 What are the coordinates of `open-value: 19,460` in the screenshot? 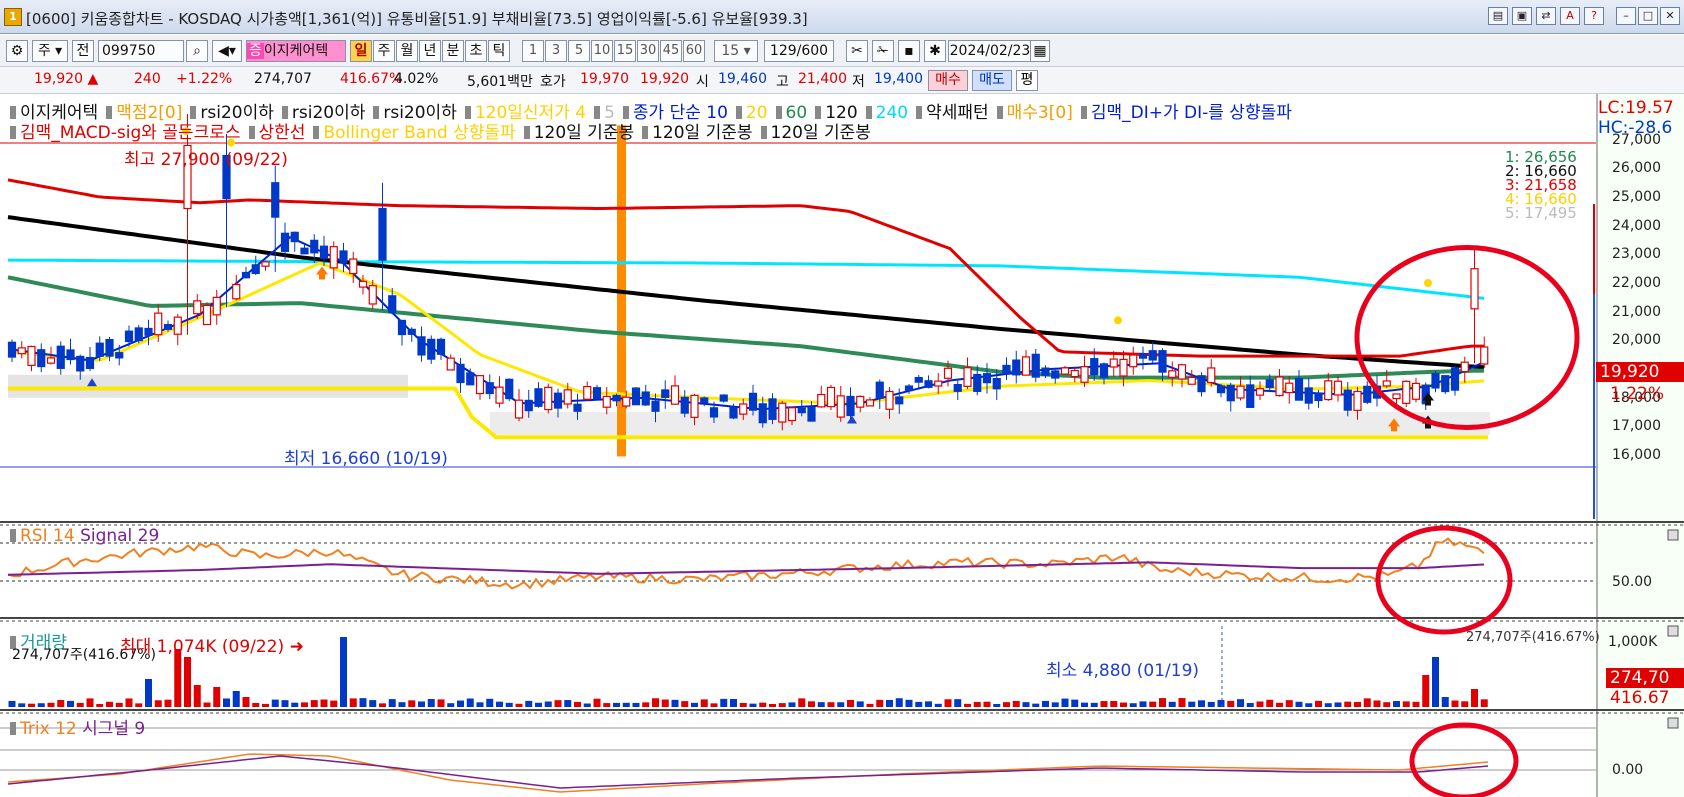 It's located at (742, 79).